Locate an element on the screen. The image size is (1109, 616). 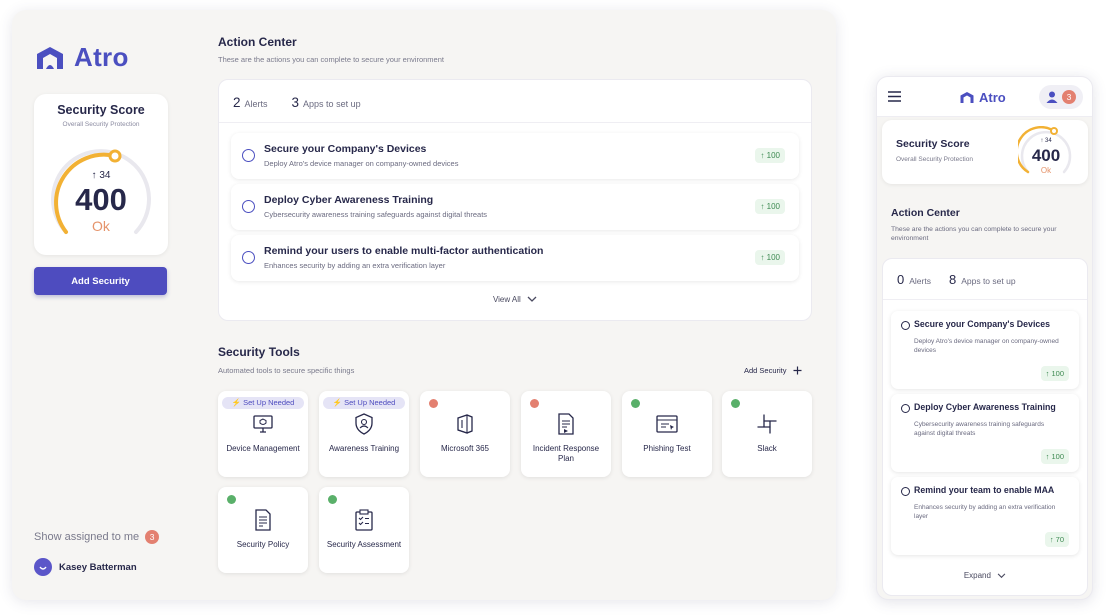
tool-label: Incident Response Plan is located at coordinates (566, 453).